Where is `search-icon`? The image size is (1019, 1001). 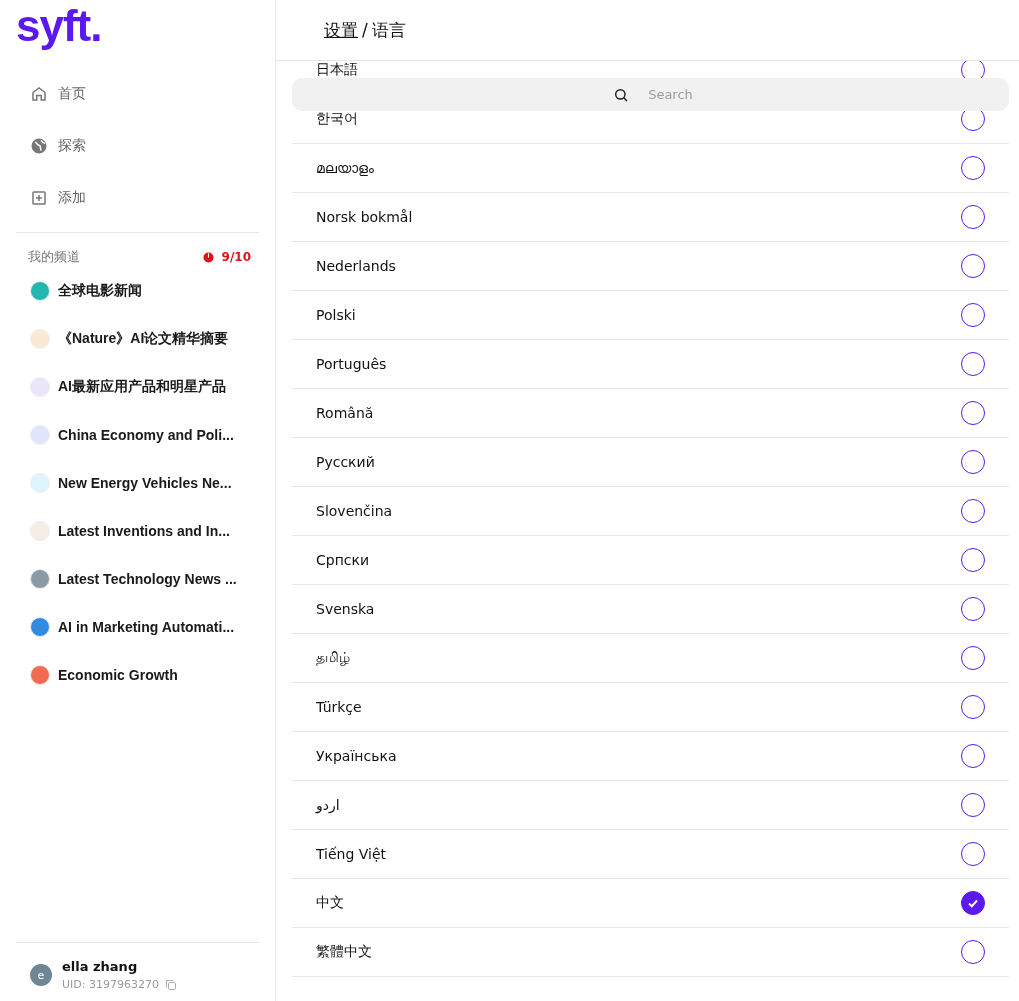 search-icon is located at coordinates (621, 95).